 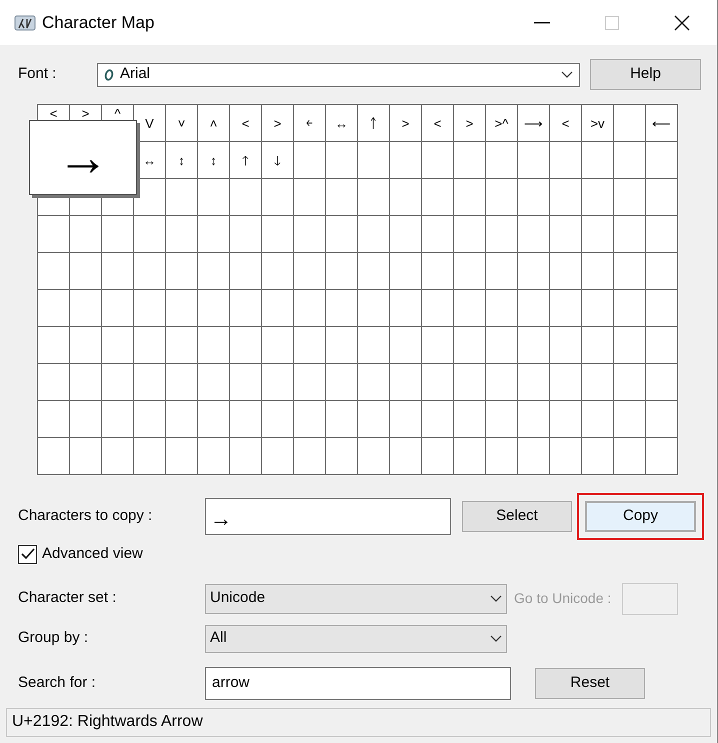 What do you see at coordinates (358, 683) in the screenshot?
I see `search-field: arrow` at bounding box center [358, 683].